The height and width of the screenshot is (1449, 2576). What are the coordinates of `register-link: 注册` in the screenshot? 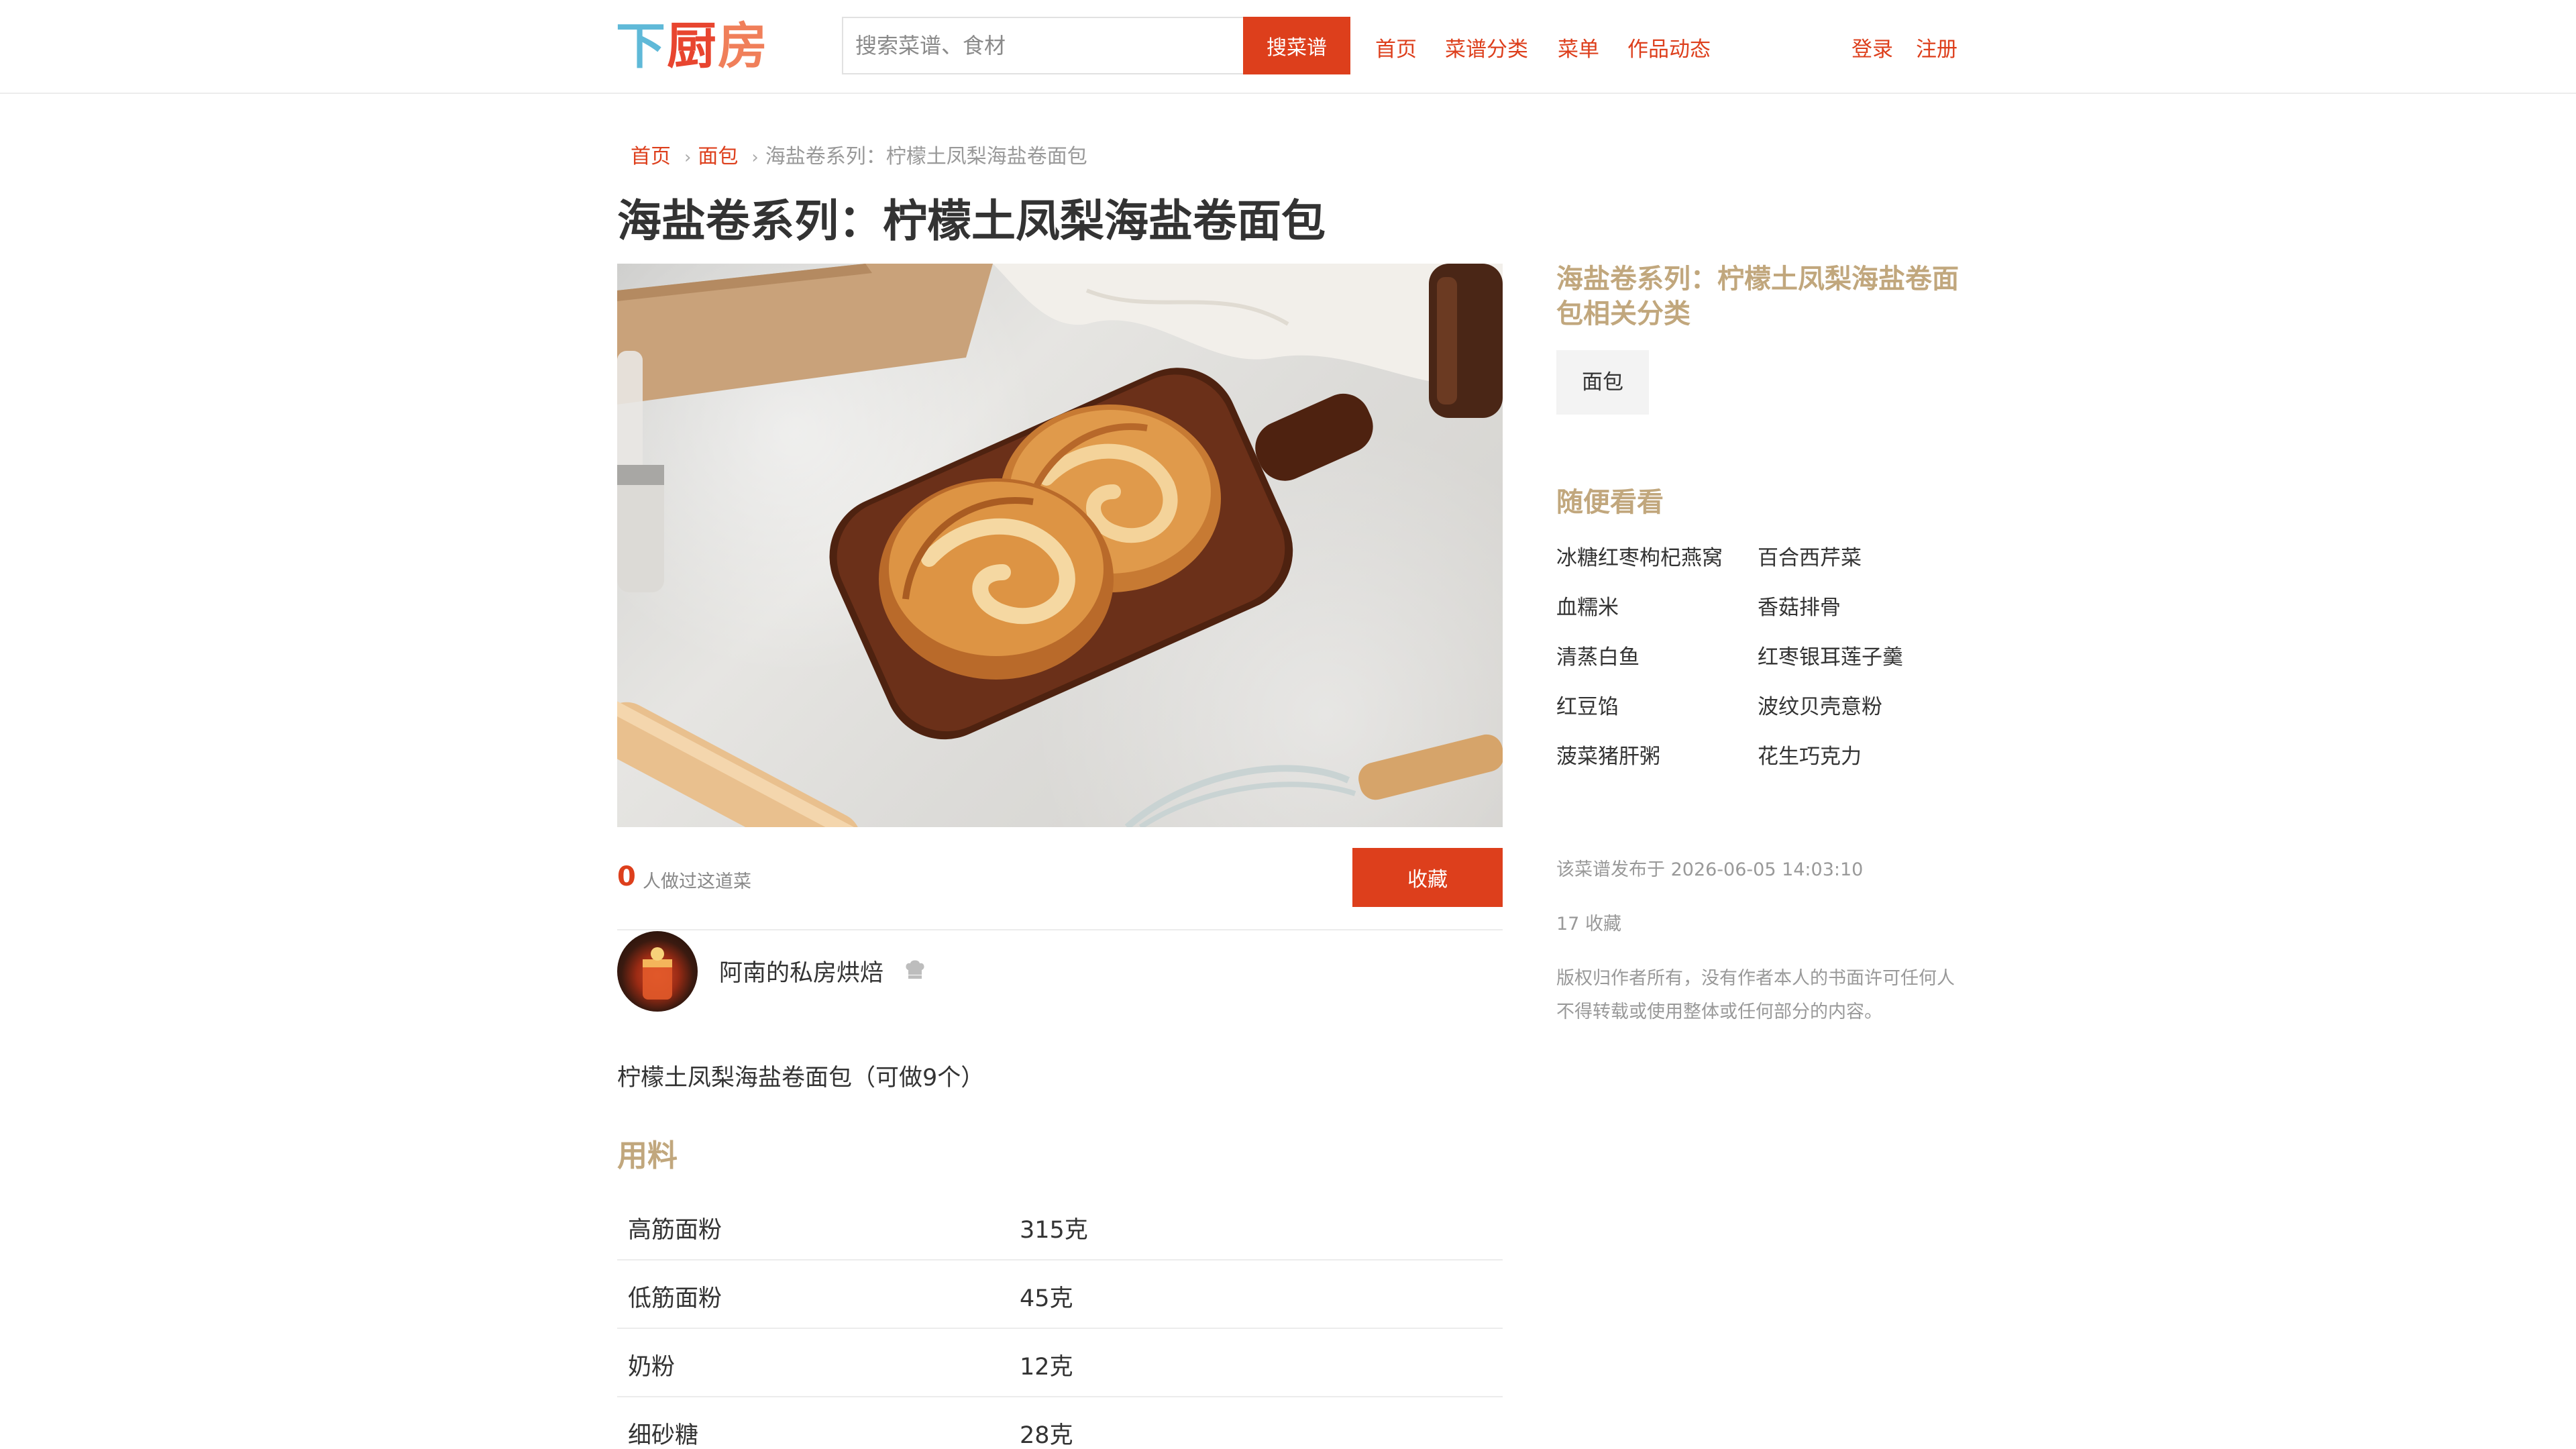 It's located at (1936, 47).